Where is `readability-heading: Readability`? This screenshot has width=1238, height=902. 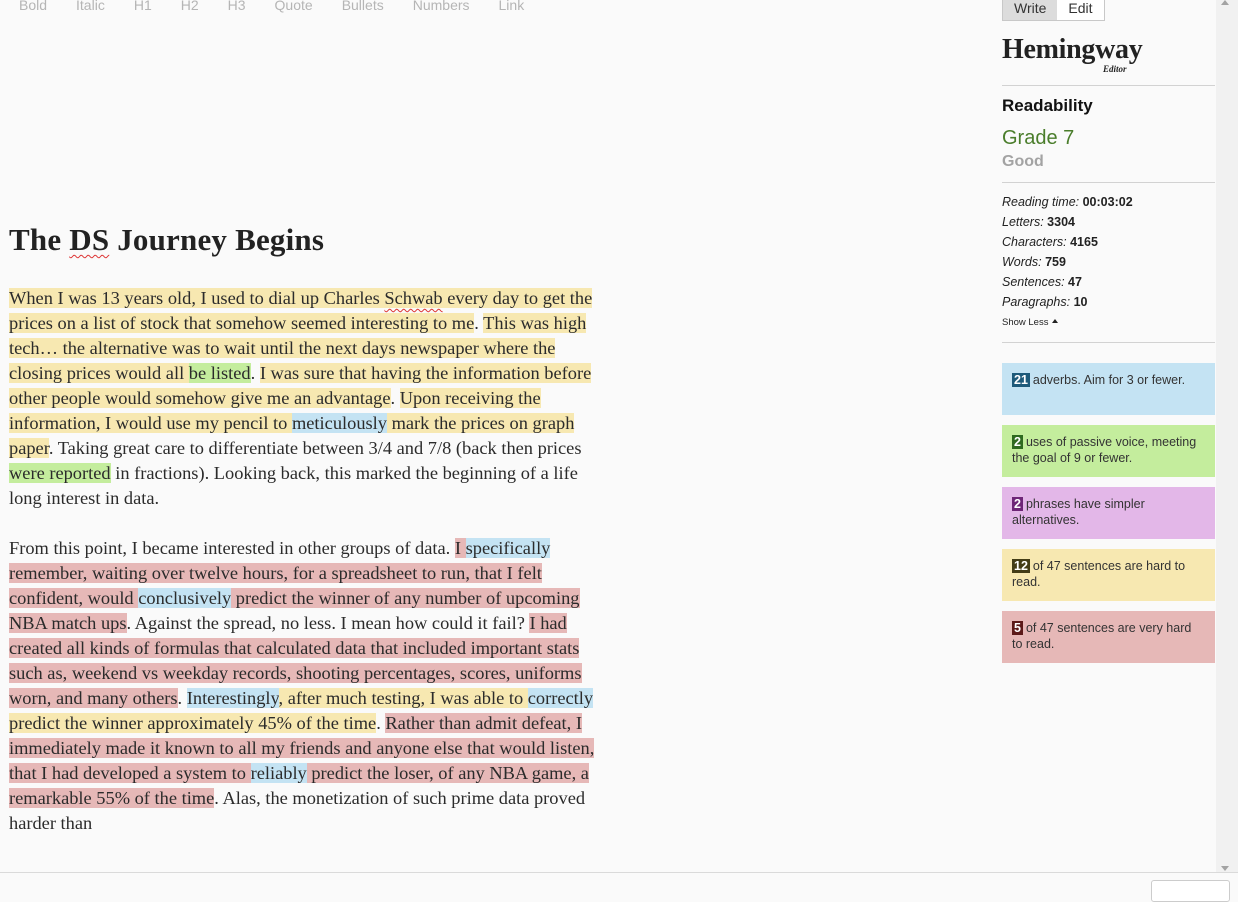 readability-heading: Readability is located at coordinates (1047, 105).